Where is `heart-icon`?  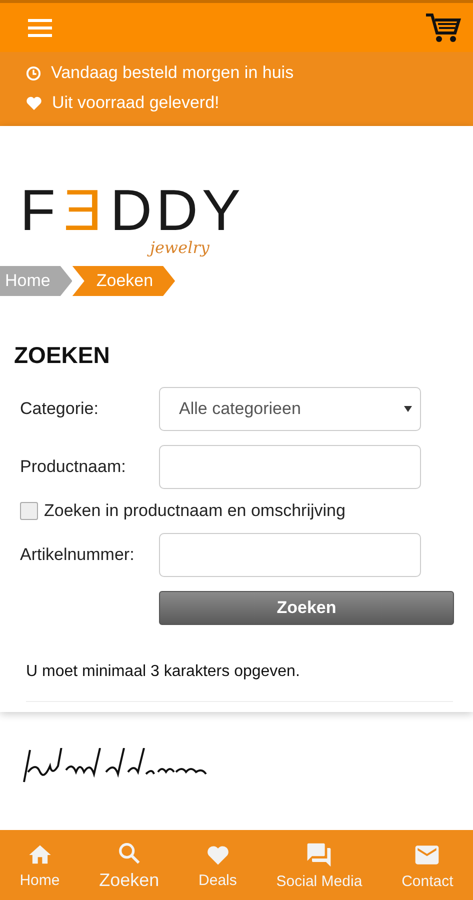
heart-icon is located at coordinates (34, 103).